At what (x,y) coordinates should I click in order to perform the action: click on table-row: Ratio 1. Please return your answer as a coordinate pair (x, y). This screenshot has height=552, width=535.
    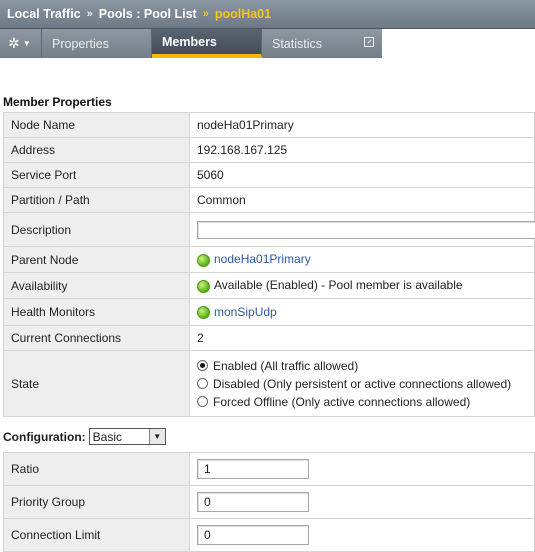
    Looking at the image, I should click on (269, 469).